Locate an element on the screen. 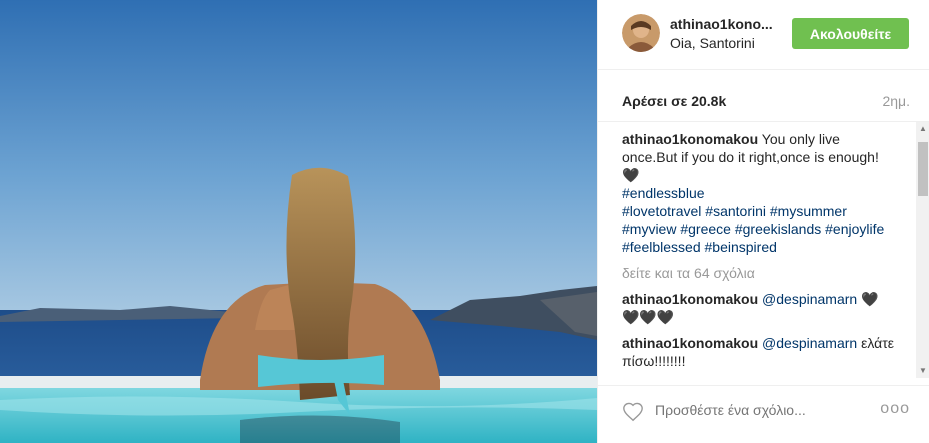  hashtag: #lovetotravel is located at coordinates (661, 211).